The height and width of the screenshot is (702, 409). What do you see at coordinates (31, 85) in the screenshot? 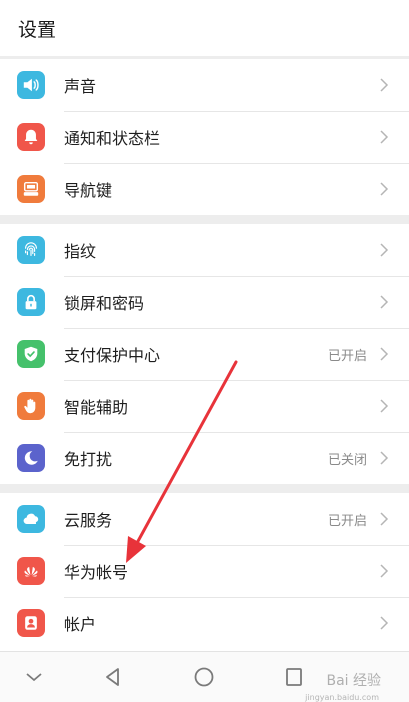
I see `sound-icon` at bounding box center [31, 85].